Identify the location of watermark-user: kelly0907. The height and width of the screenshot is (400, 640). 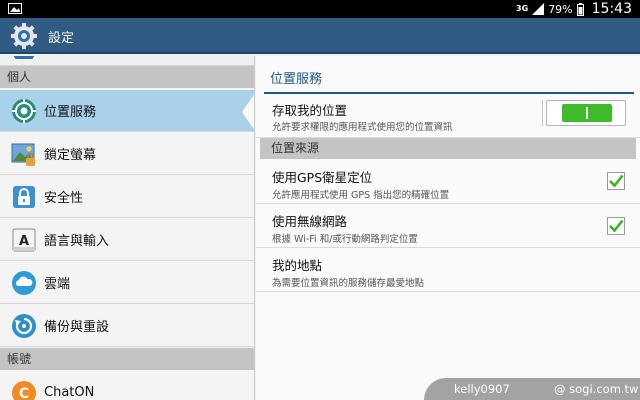
(482, 389).